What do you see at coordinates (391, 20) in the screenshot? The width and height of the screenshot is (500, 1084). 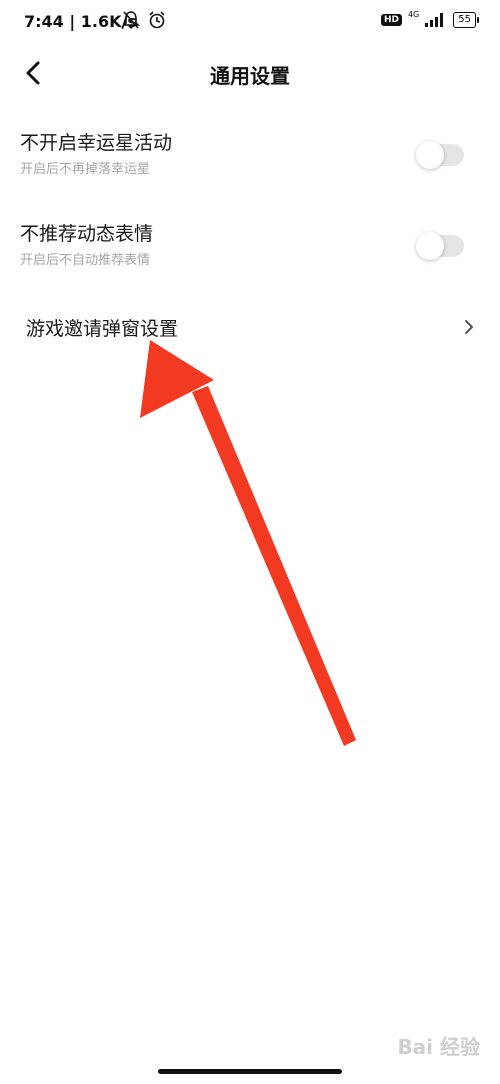 I see `hd-badge: HD` at bounding box center [391, 20].